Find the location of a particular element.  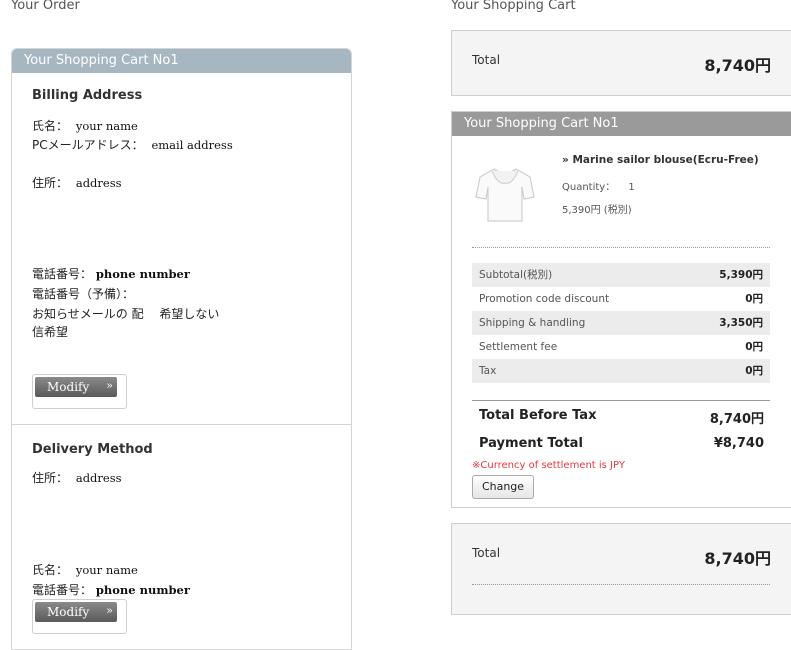

billing-newsletter-value: 希望しない is located at coordinates (189, 314).